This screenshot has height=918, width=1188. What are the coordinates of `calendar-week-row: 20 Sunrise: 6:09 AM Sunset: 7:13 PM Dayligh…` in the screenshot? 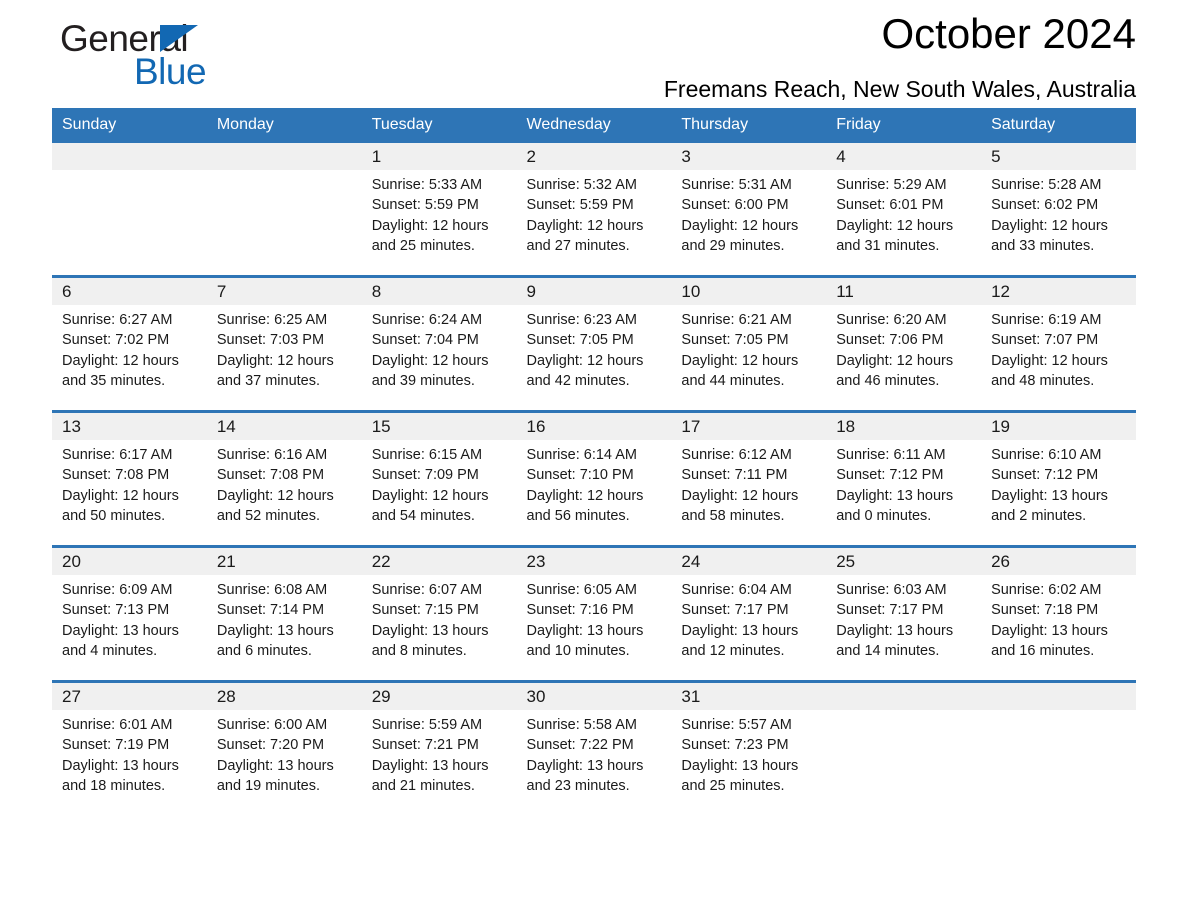 It's located at (594, 613).